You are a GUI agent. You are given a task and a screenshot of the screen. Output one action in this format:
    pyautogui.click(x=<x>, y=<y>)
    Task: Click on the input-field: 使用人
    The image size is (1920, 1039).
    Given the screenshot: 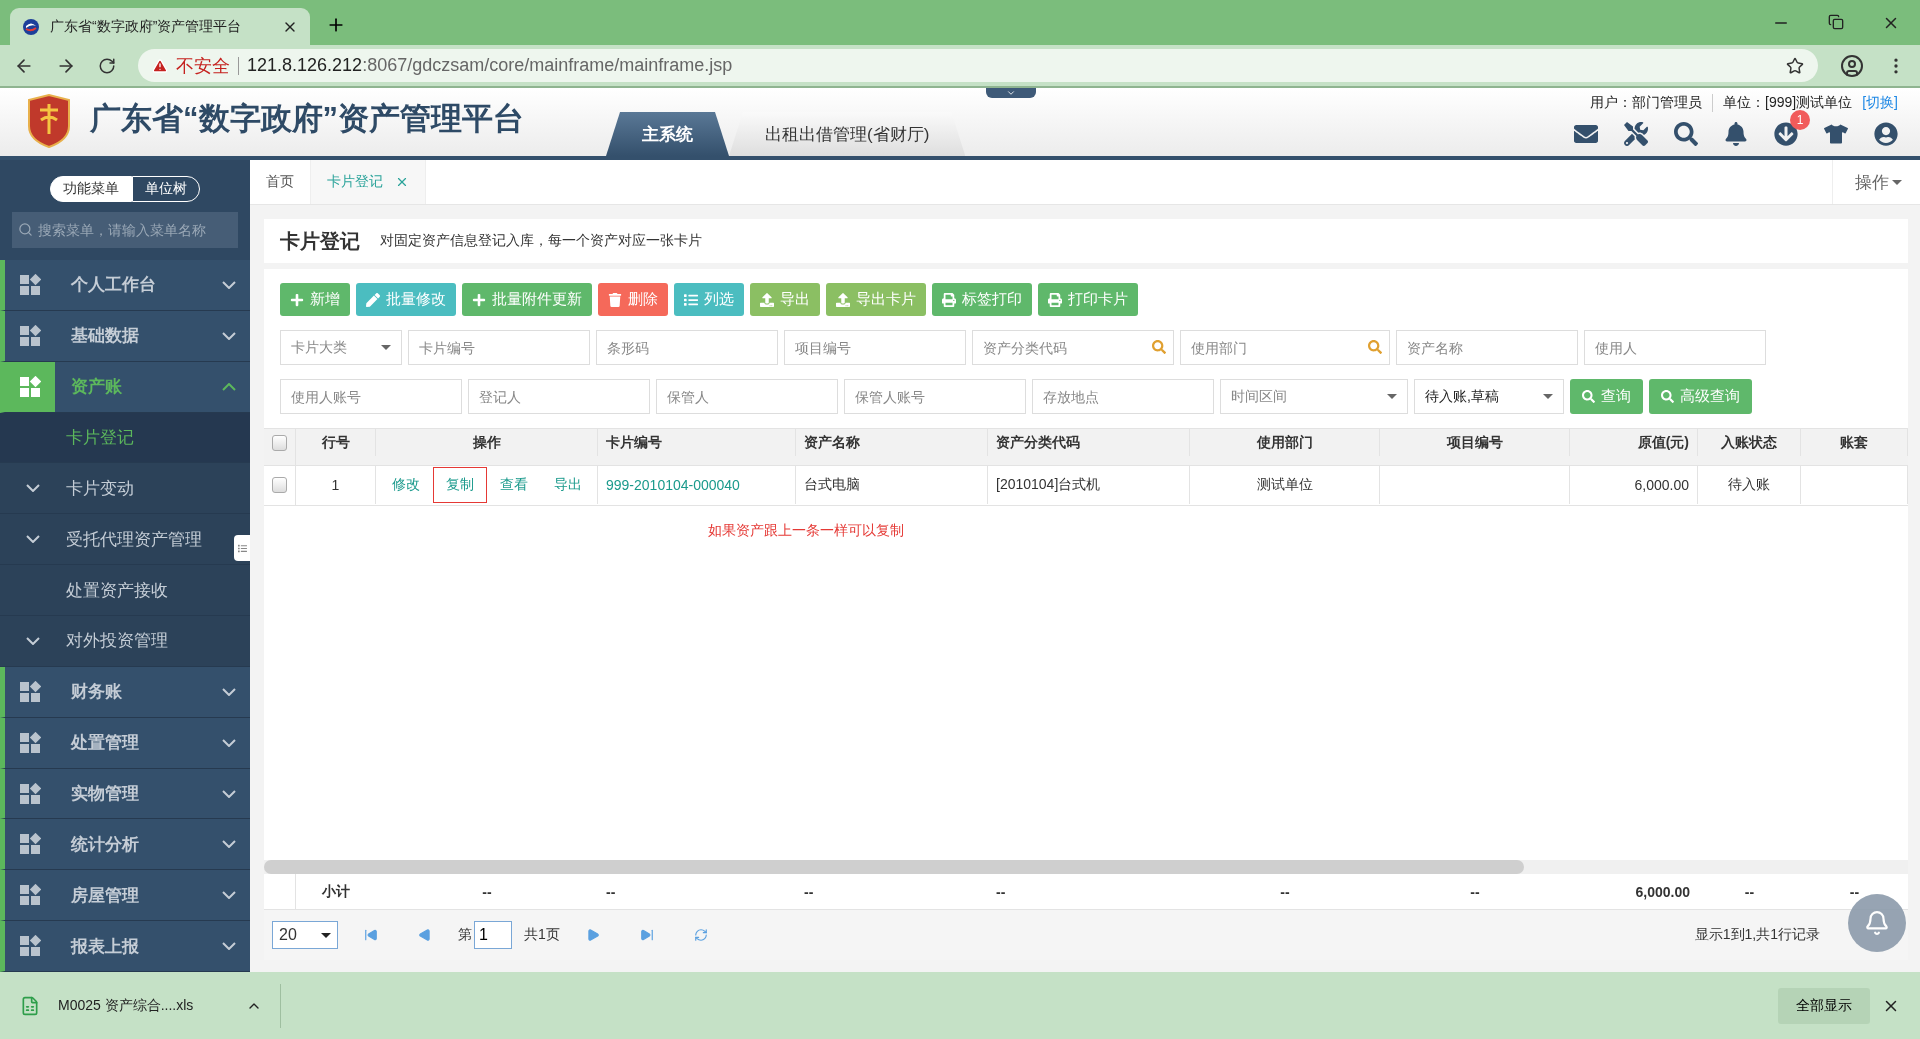 What is the action you would take?
    pyautogui.click(x=1675, y=347)
    